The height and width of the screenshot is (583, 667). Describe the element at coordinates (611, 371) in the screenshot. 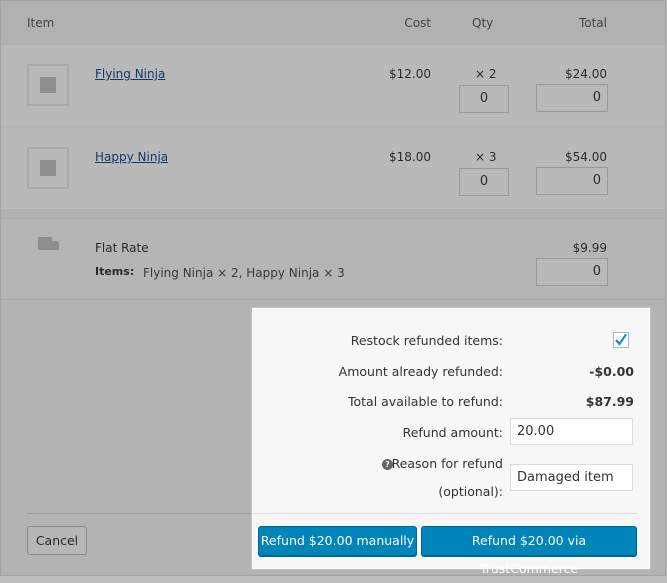

I see `already-refunded-value: -$0.00` at that location.